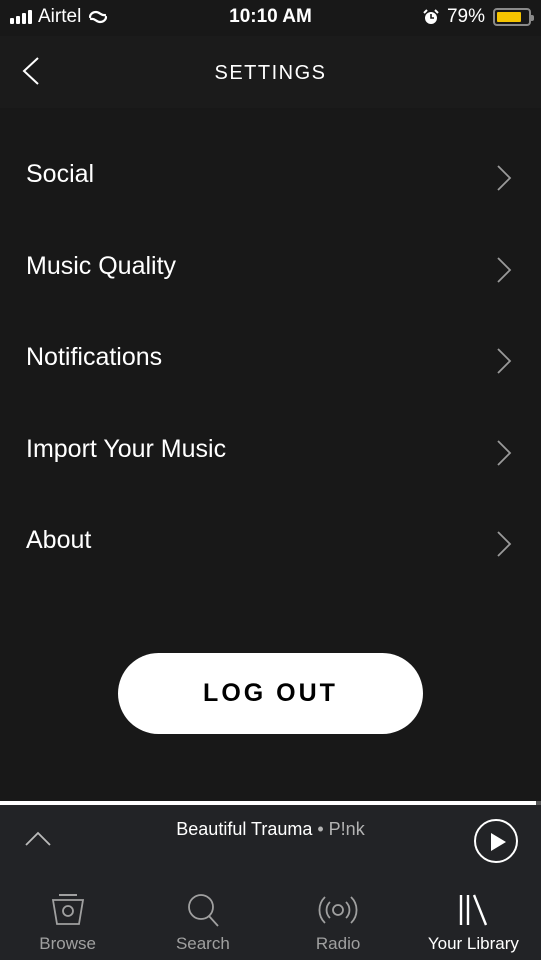 The width and height of the screenshot is (541, 960). What do you see at coordinates (67, 943) in the screenshot?
I see `tab-label: Browse` at bounding box center [67, 943].